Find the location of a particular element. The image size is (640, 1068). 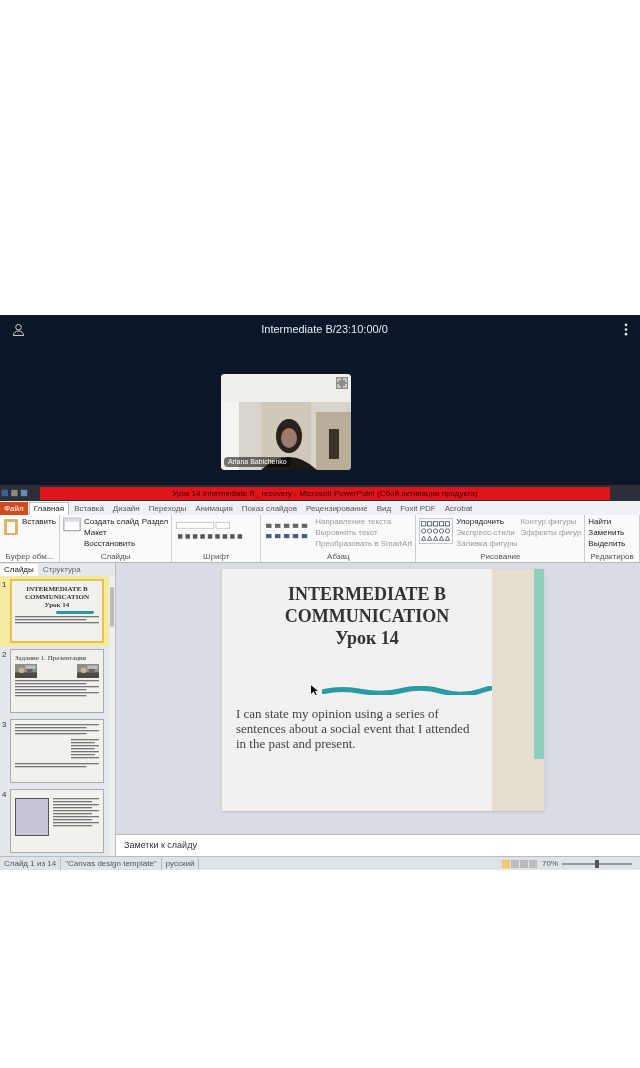

ribbon-command: Упорядочить is located at coordinates (487, 522).